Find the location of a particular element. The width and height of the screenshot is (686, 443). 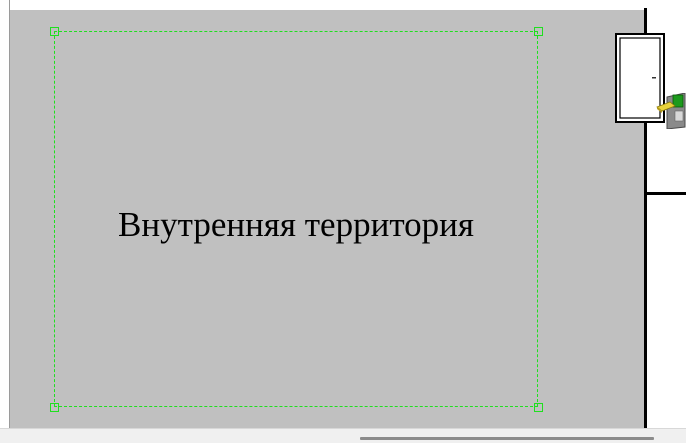

canvas-left-margin is located at coordinates (5, 214).